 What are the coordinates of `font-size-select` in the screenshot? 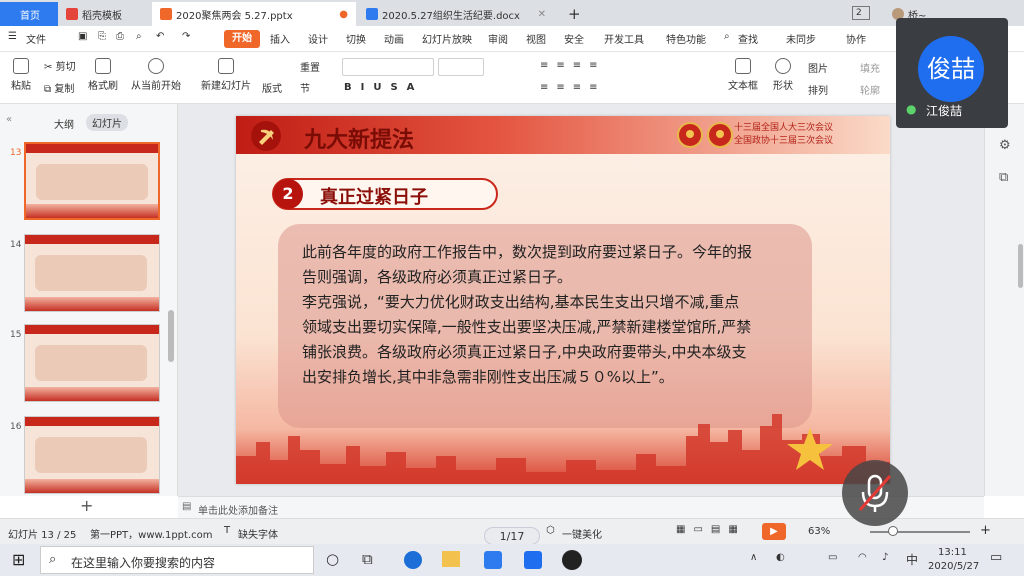 It's located at (461, 67).